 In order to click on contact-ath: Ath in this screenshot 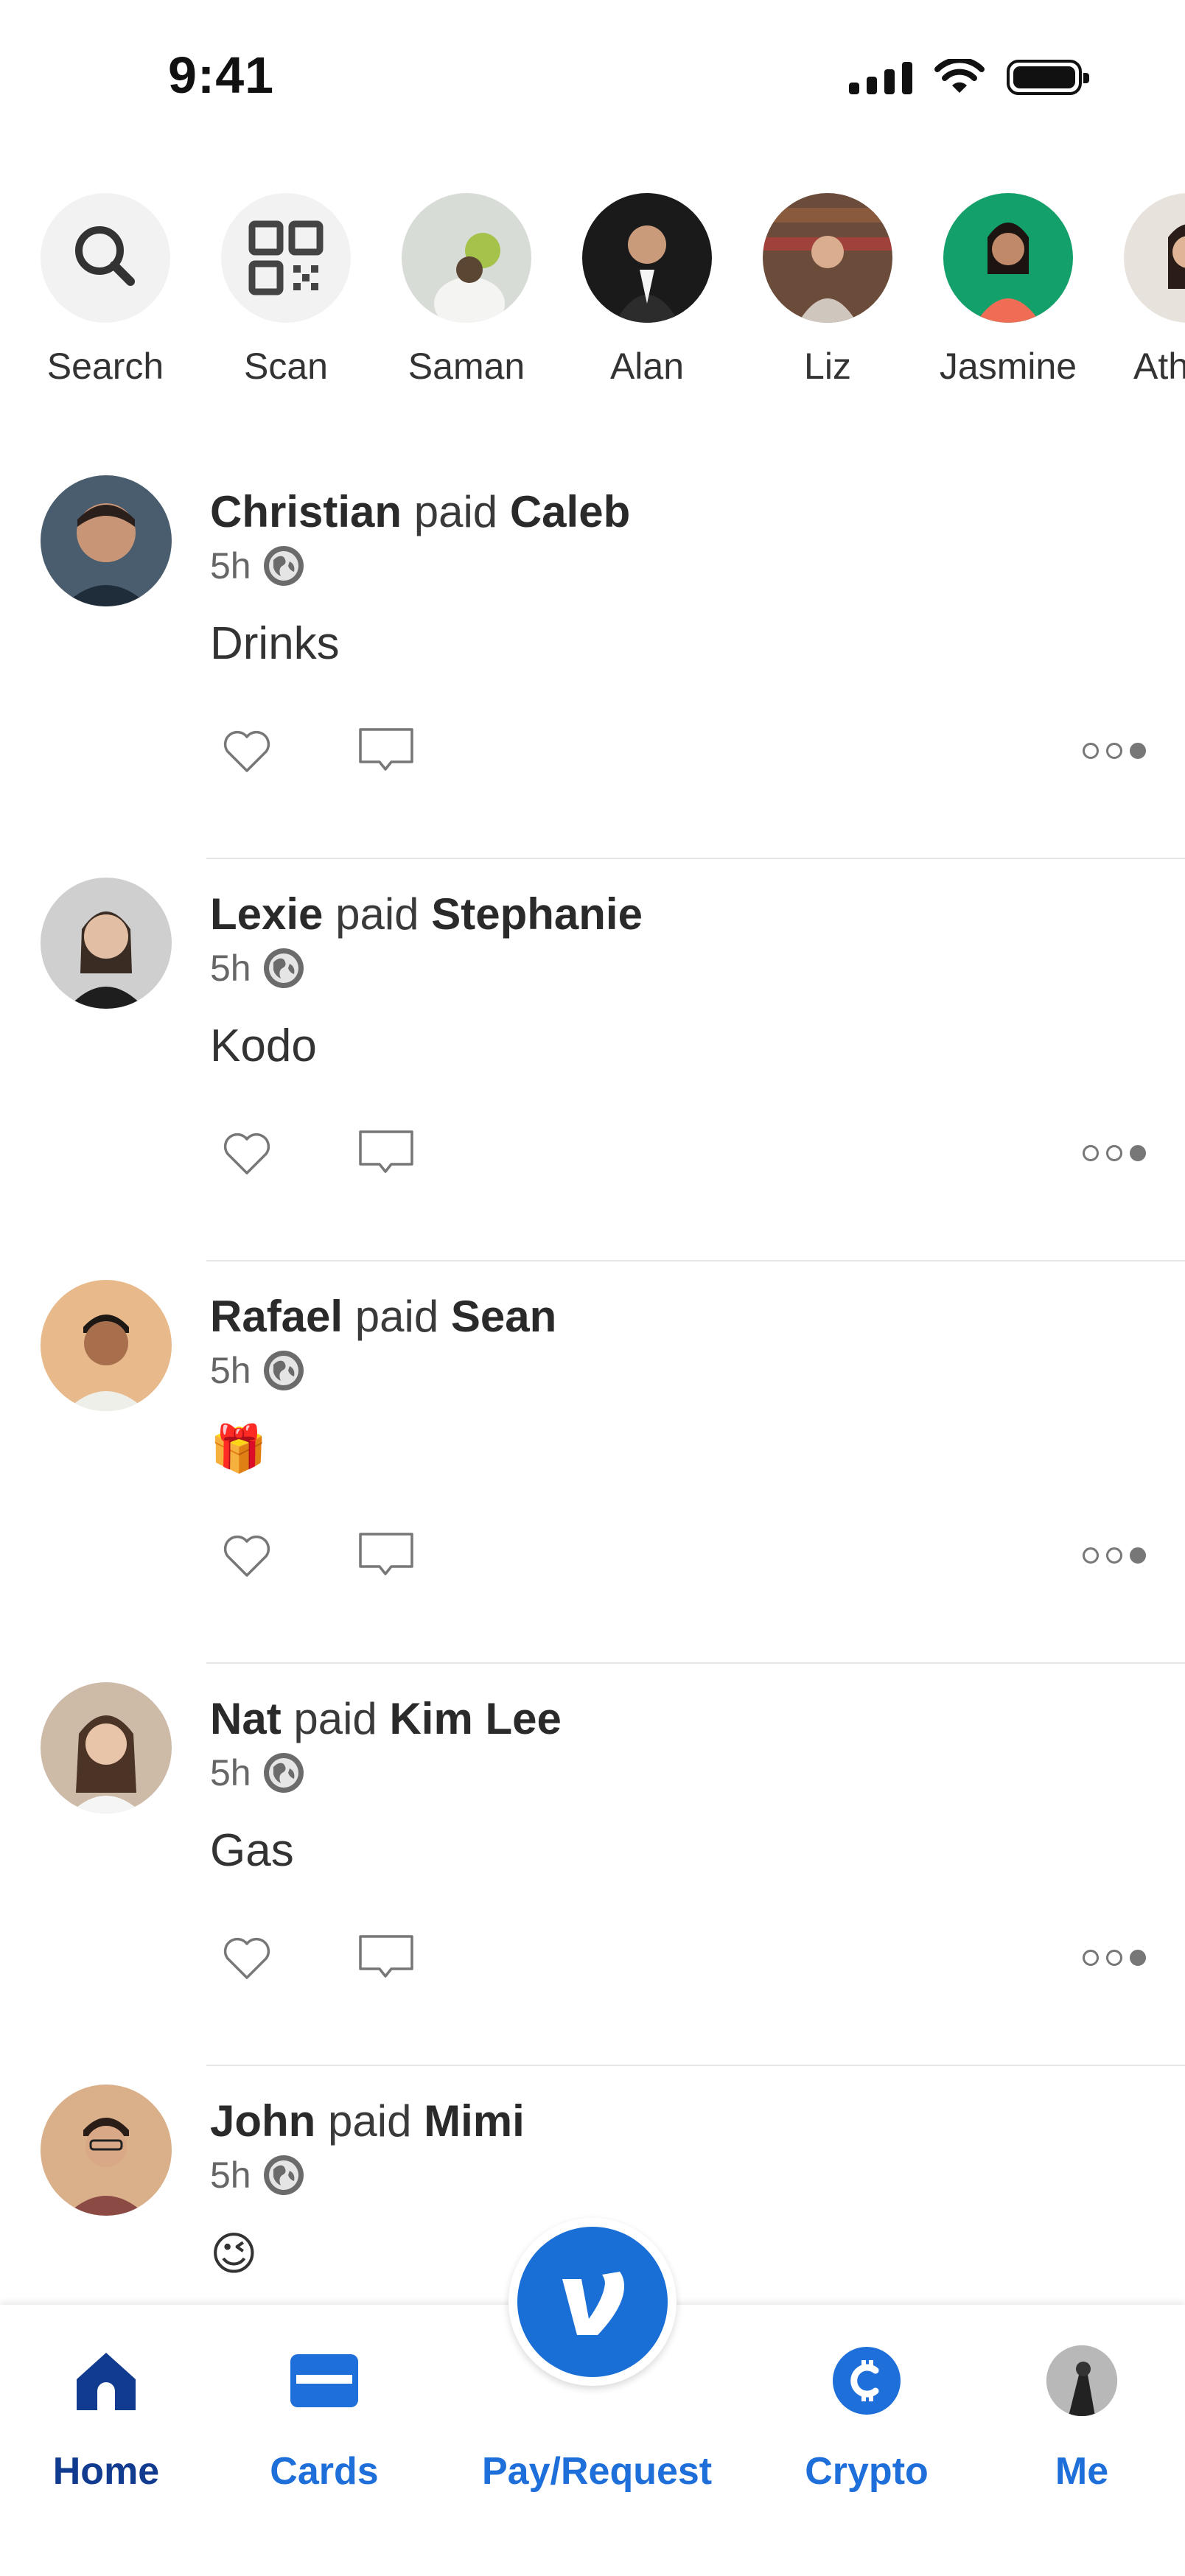, I will do `click(1141, 290)`.